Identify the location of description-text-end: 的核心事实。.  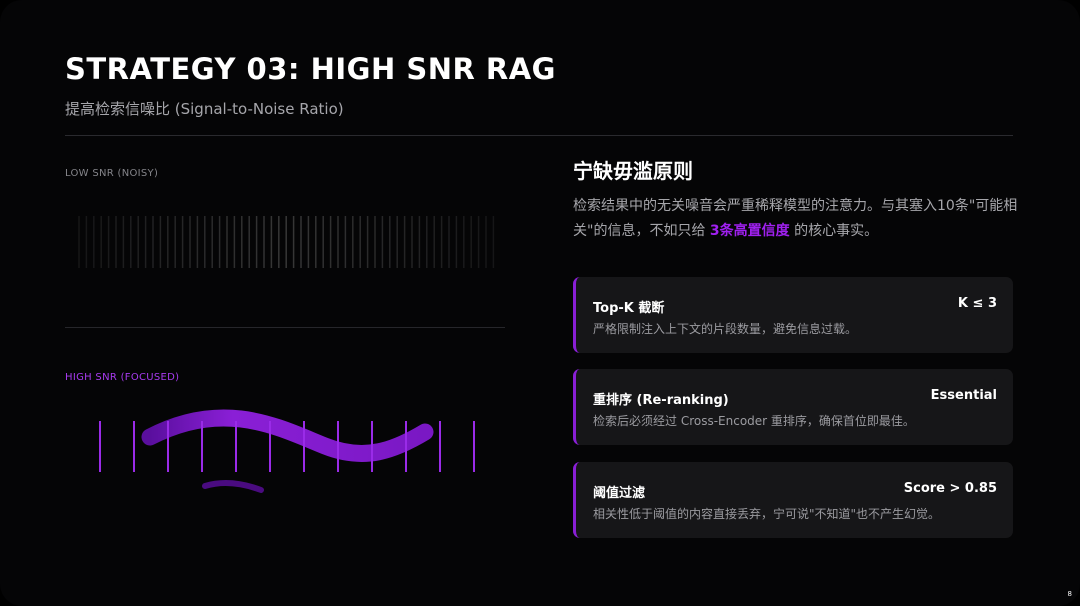
(834, 231).